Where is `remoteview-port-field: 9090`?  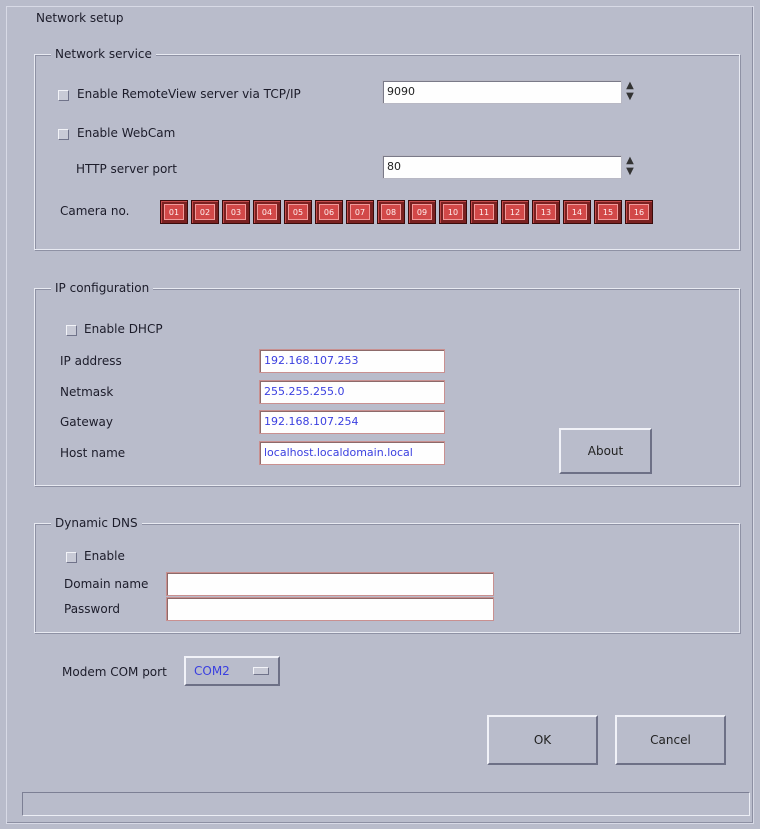 remoteview-port-field: 9090 is located at coordinates (502, 92).